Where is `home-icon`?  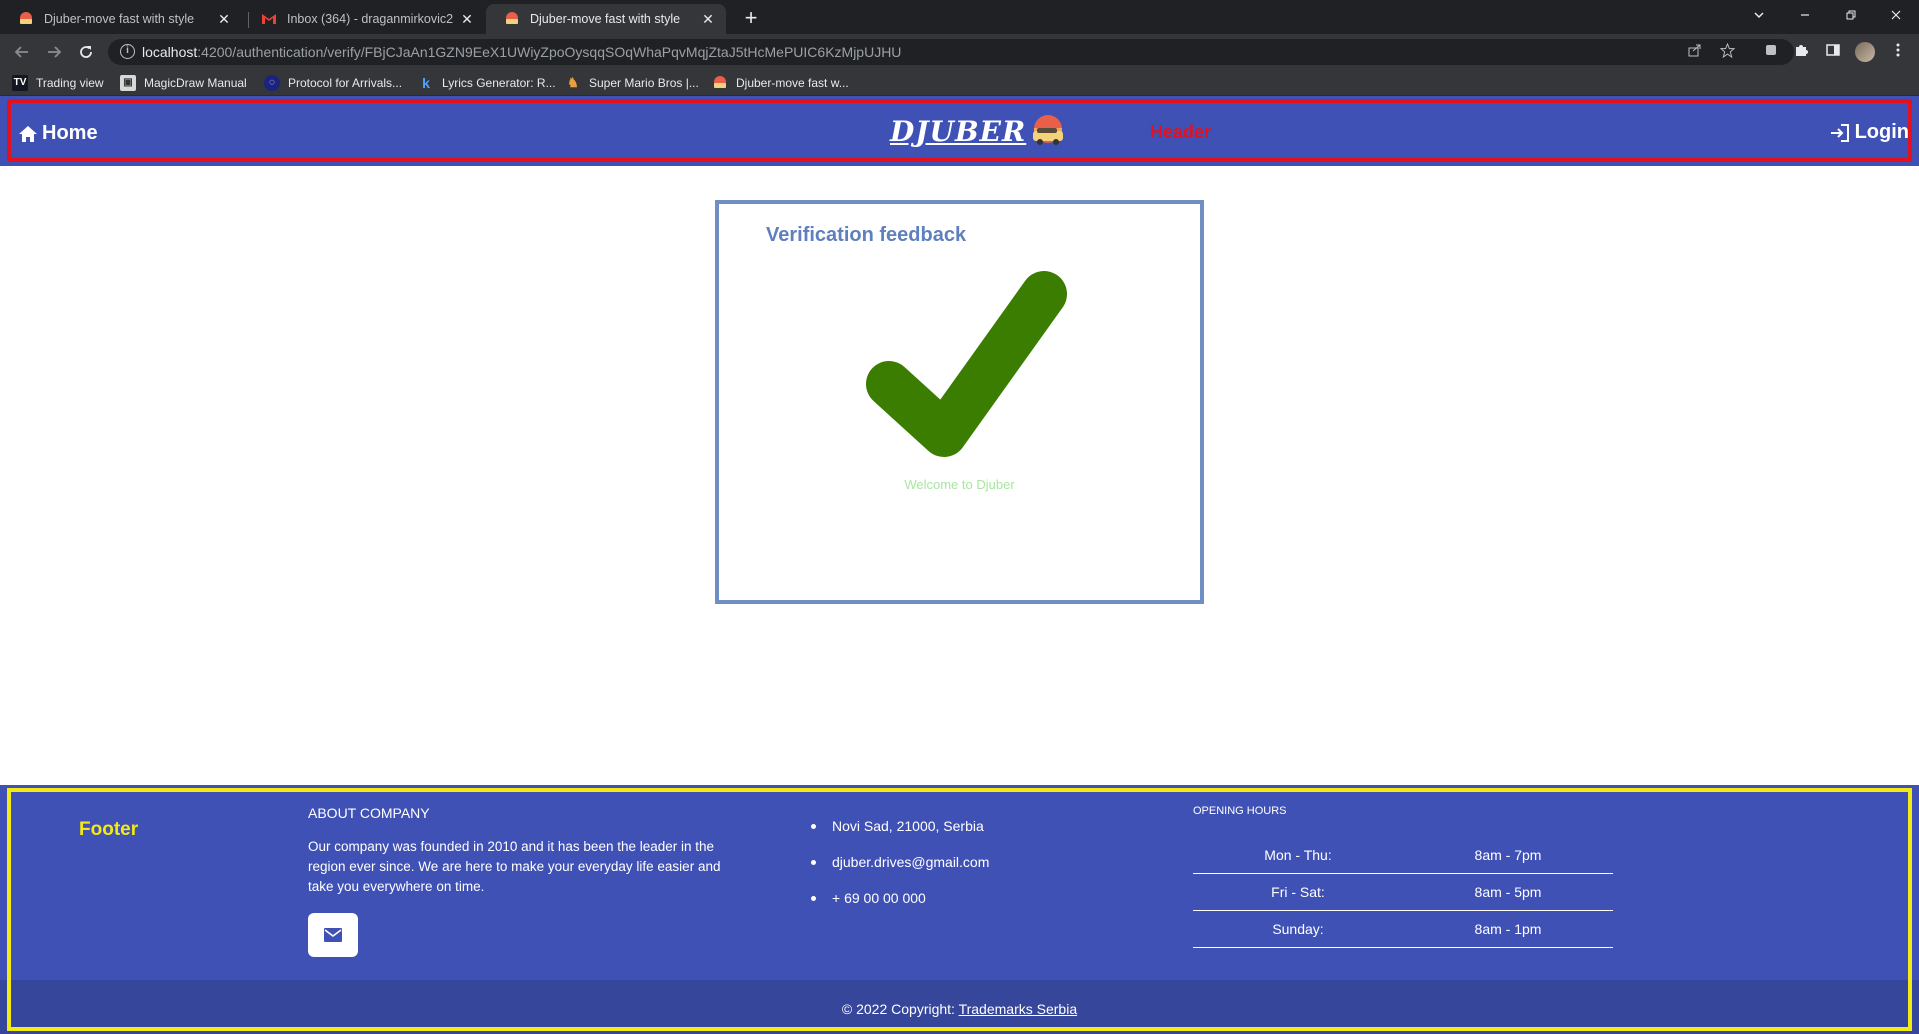 home-icon is located at coordinates (28, 133).